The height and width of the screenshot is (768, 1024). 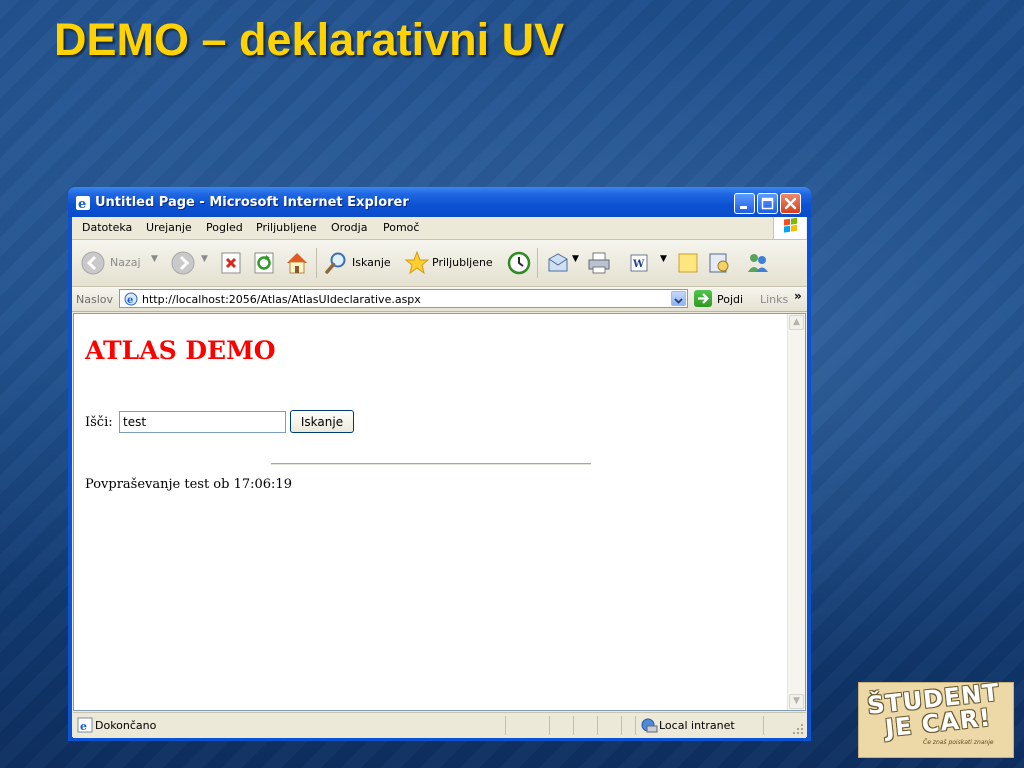 What do you see at coordinates (796, 701) in the screenshot?
I see `scroll-down-arrow-icon: ▼` at bounding box center [796, 701].